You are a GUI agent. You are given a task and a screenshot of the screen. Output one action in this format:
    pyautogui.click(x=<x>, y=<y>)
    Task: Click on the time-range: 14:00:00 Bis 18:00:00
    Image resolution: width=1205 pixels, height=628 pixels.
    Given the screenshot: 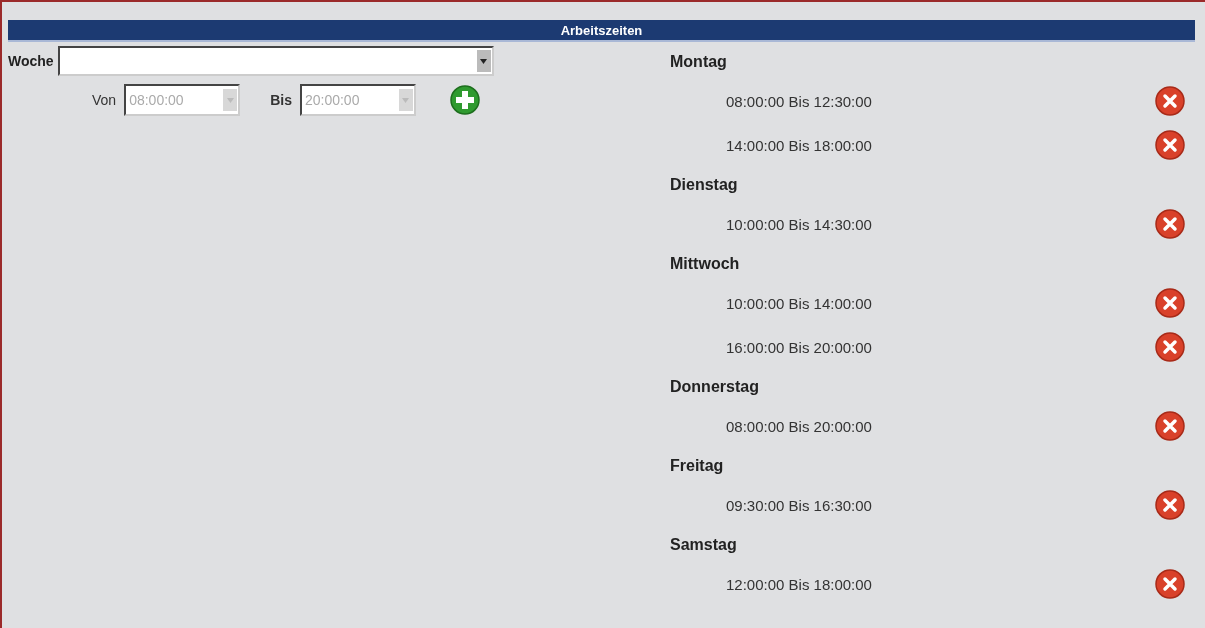 What is the action you would take?
    pyautogui.click(x=799, y=145)
    